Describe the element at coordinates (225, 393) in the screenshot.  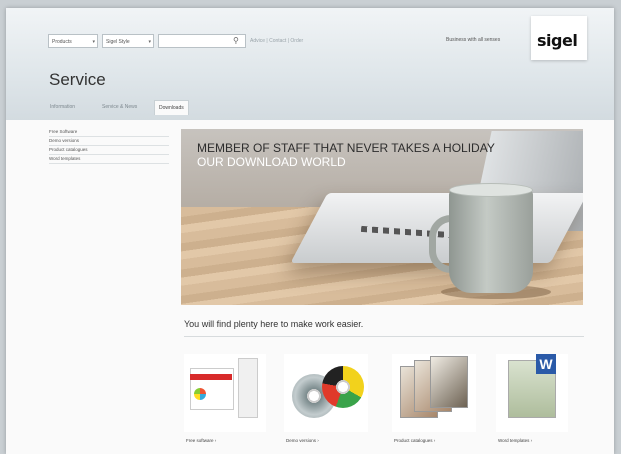
I see `free-software-thumbnail` at that location.